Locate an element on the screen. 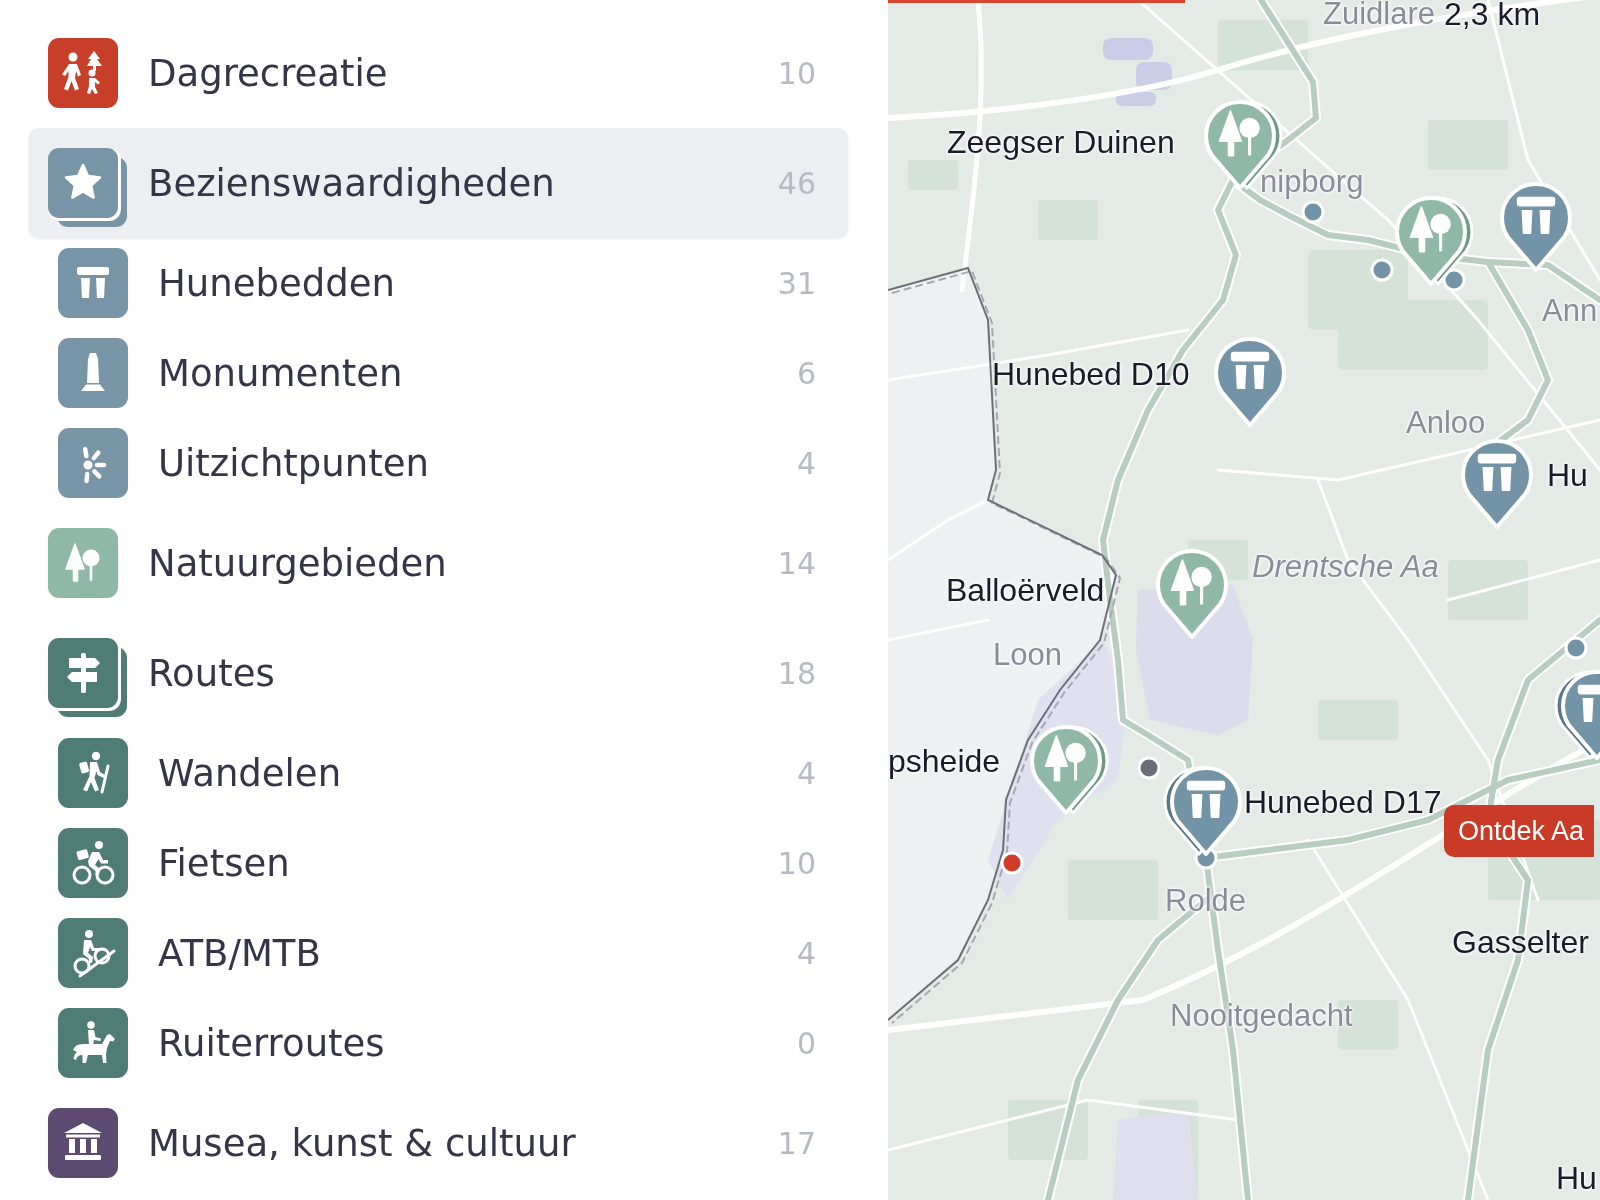 Image resolution: width=1600 pixels, height=1200 pixels. category-label: Natuurgebieden is located at coordinates (297, 563).